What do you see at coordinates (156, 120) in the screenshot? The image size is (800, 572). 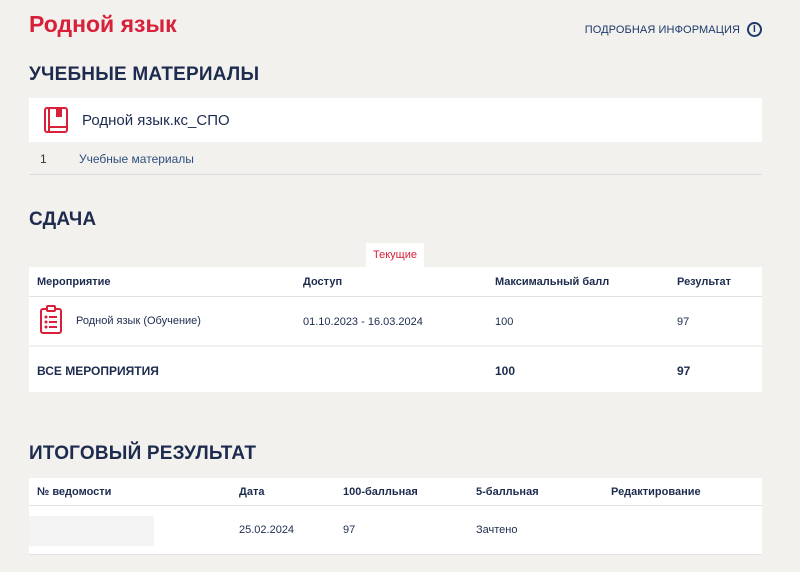 I see `course-name: Родной язык.кс_СПО` at bounding box center [156, 120].